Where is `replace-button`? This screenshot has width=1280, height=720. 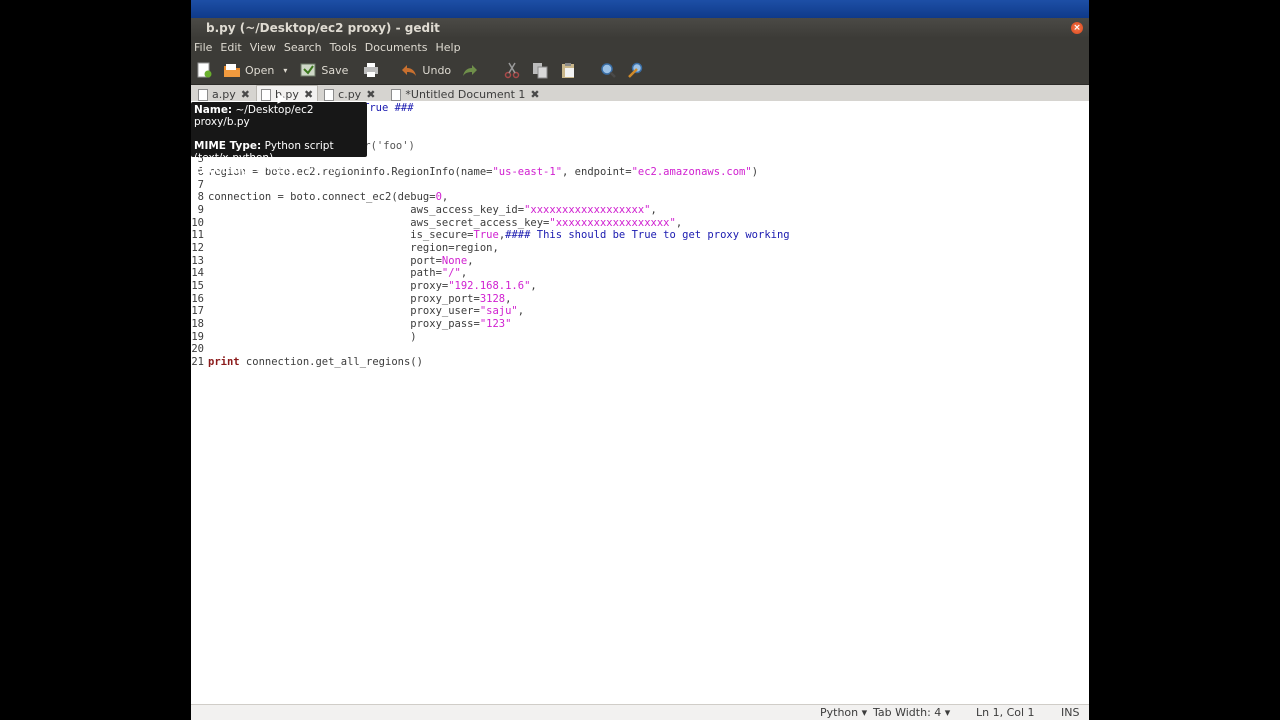
replace-button is located at coordinates (638, 70).